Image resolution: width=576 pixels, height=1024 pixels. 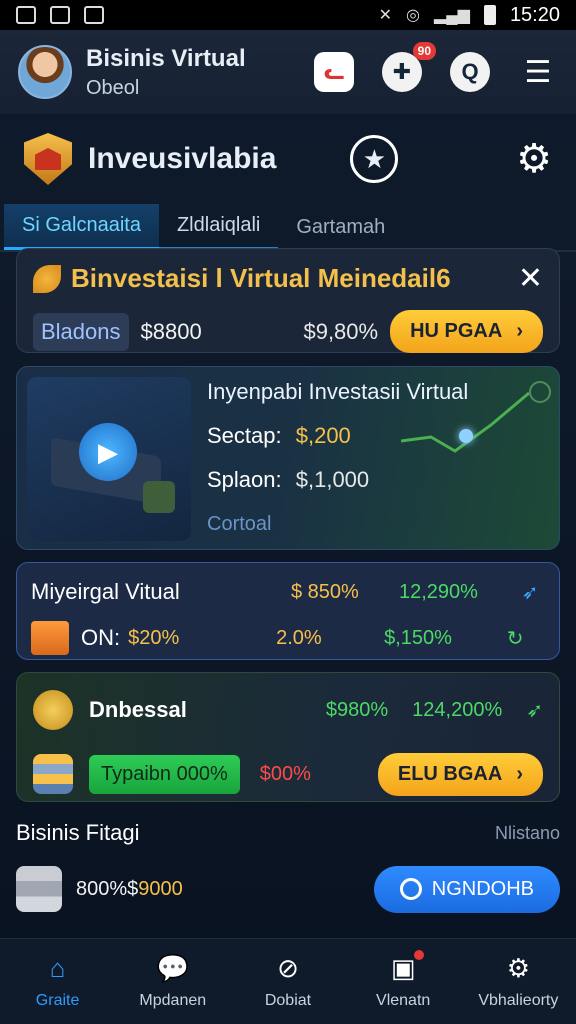 I want to click on promo-action-button: HU PGAA ›, so click(x=466, y=331).